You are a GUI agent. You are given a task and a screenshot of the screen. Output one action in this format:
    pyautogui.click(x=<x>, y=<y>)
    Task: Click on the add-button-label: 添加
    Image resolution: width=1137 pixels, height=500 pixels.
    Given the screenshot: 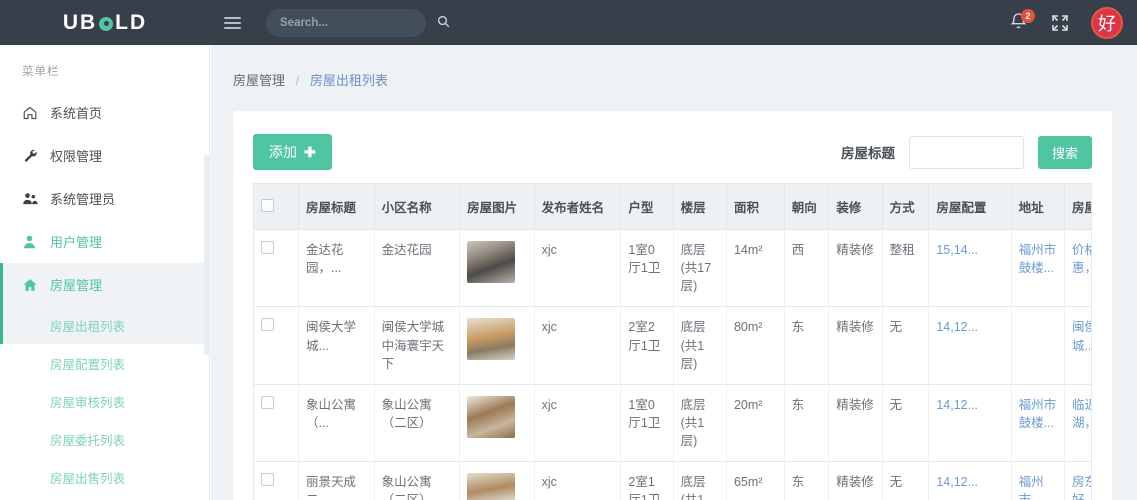 What is the action you would take?
    pyautogui.click(x=283, y=152)
    